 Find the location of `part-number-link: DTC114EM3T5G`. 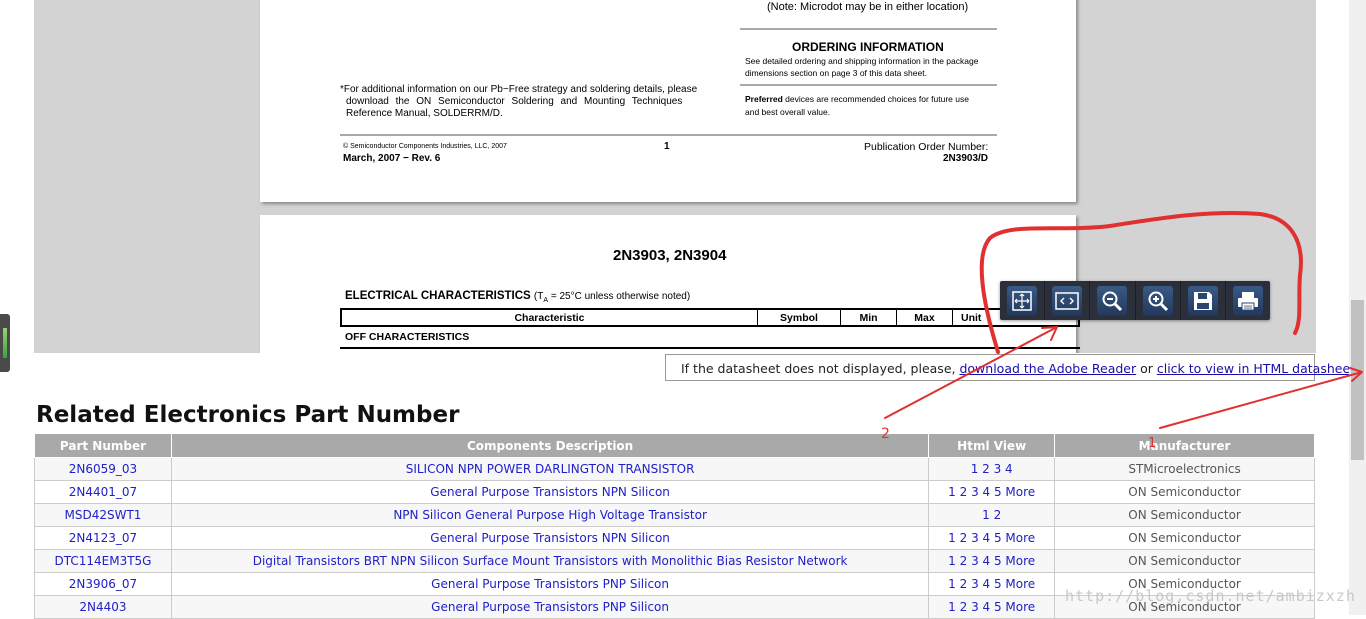

part-number-link: DTC114EM3T5G is located at coordinates (103, 561).